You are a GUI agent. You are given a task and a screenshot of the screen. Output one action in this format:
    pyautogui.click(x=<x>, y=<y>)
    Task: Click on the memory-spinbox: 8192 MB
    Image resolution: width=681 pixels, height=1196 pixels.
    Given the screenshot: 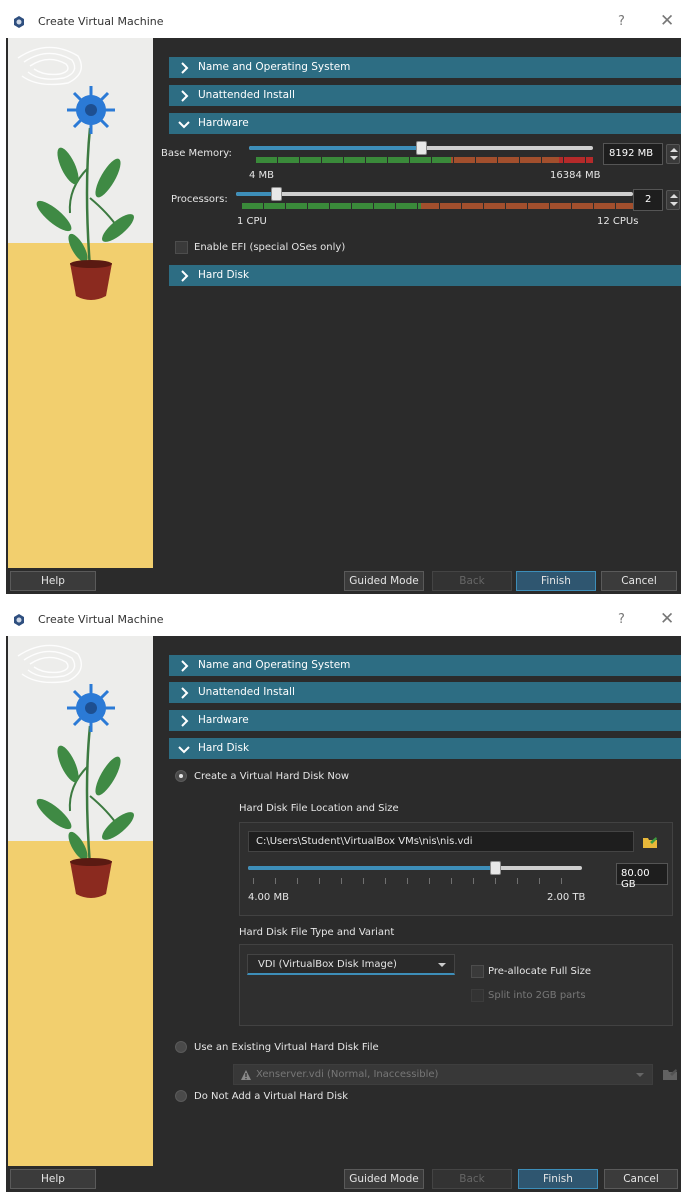 What is the action you would take?
    pyautogui.click(x=633, y=154)
    